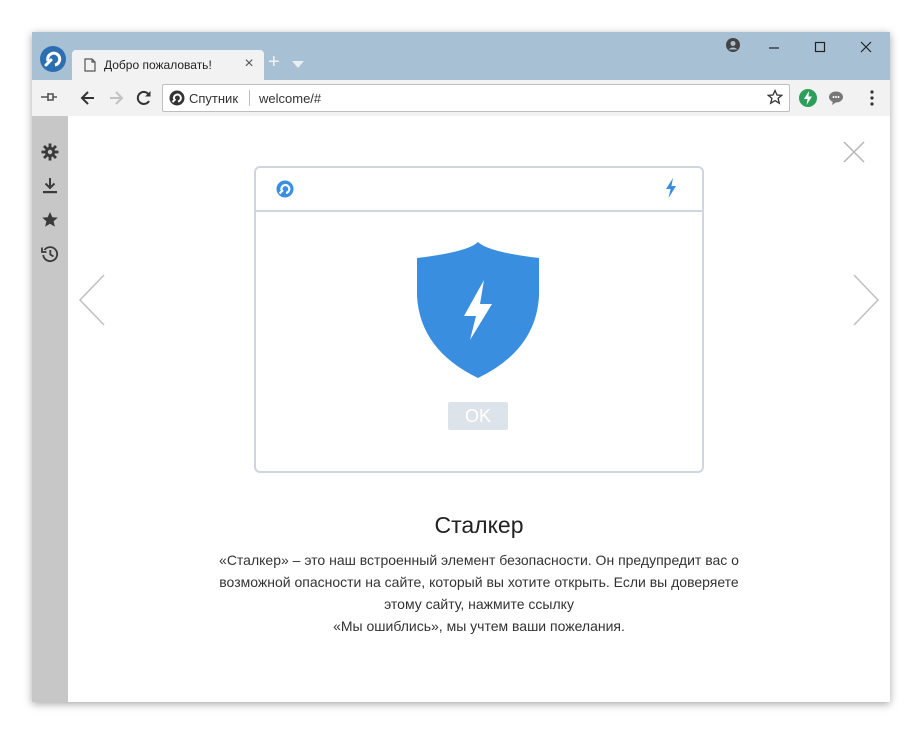 The image size is (922, 735). Describe the element at coordinates (479, 190) in the screenshot. I see `illustration-browser-bar` at that location.